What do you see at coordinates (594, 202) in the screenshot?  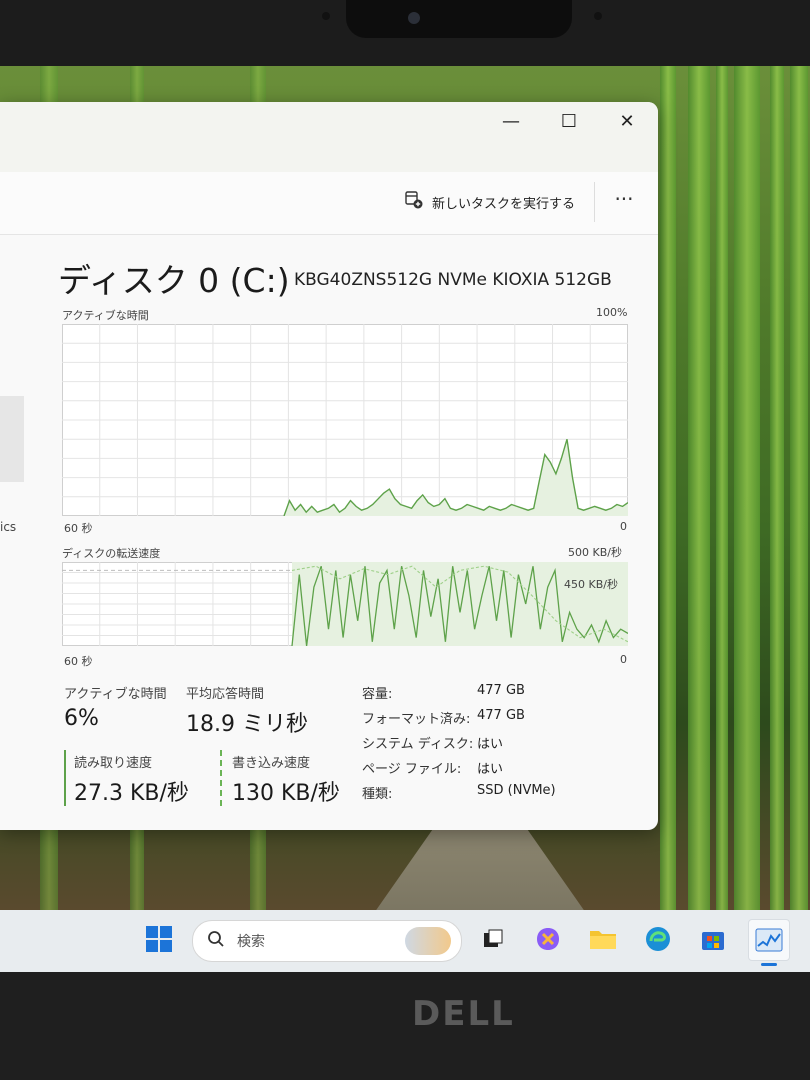 I see `toolbar-separator` at bounding box center [594, 202].